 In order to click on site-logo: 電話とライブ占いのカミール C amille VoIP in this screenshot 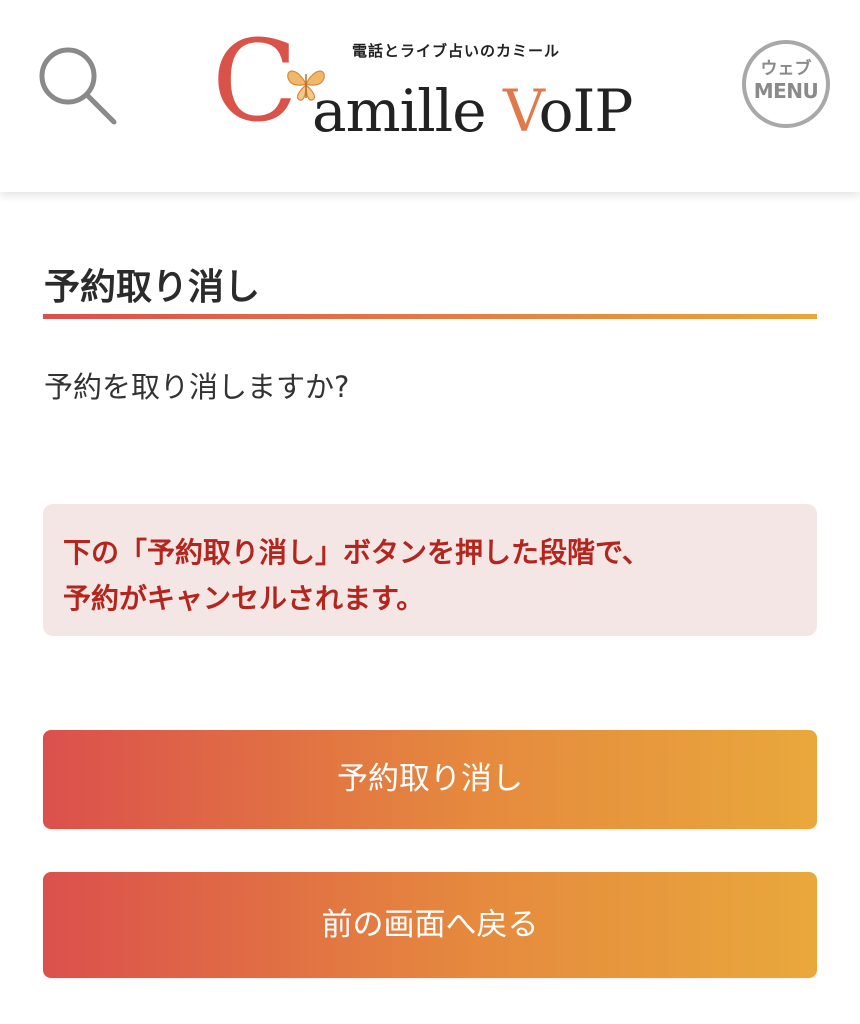, I will do `click(432, 89)`.